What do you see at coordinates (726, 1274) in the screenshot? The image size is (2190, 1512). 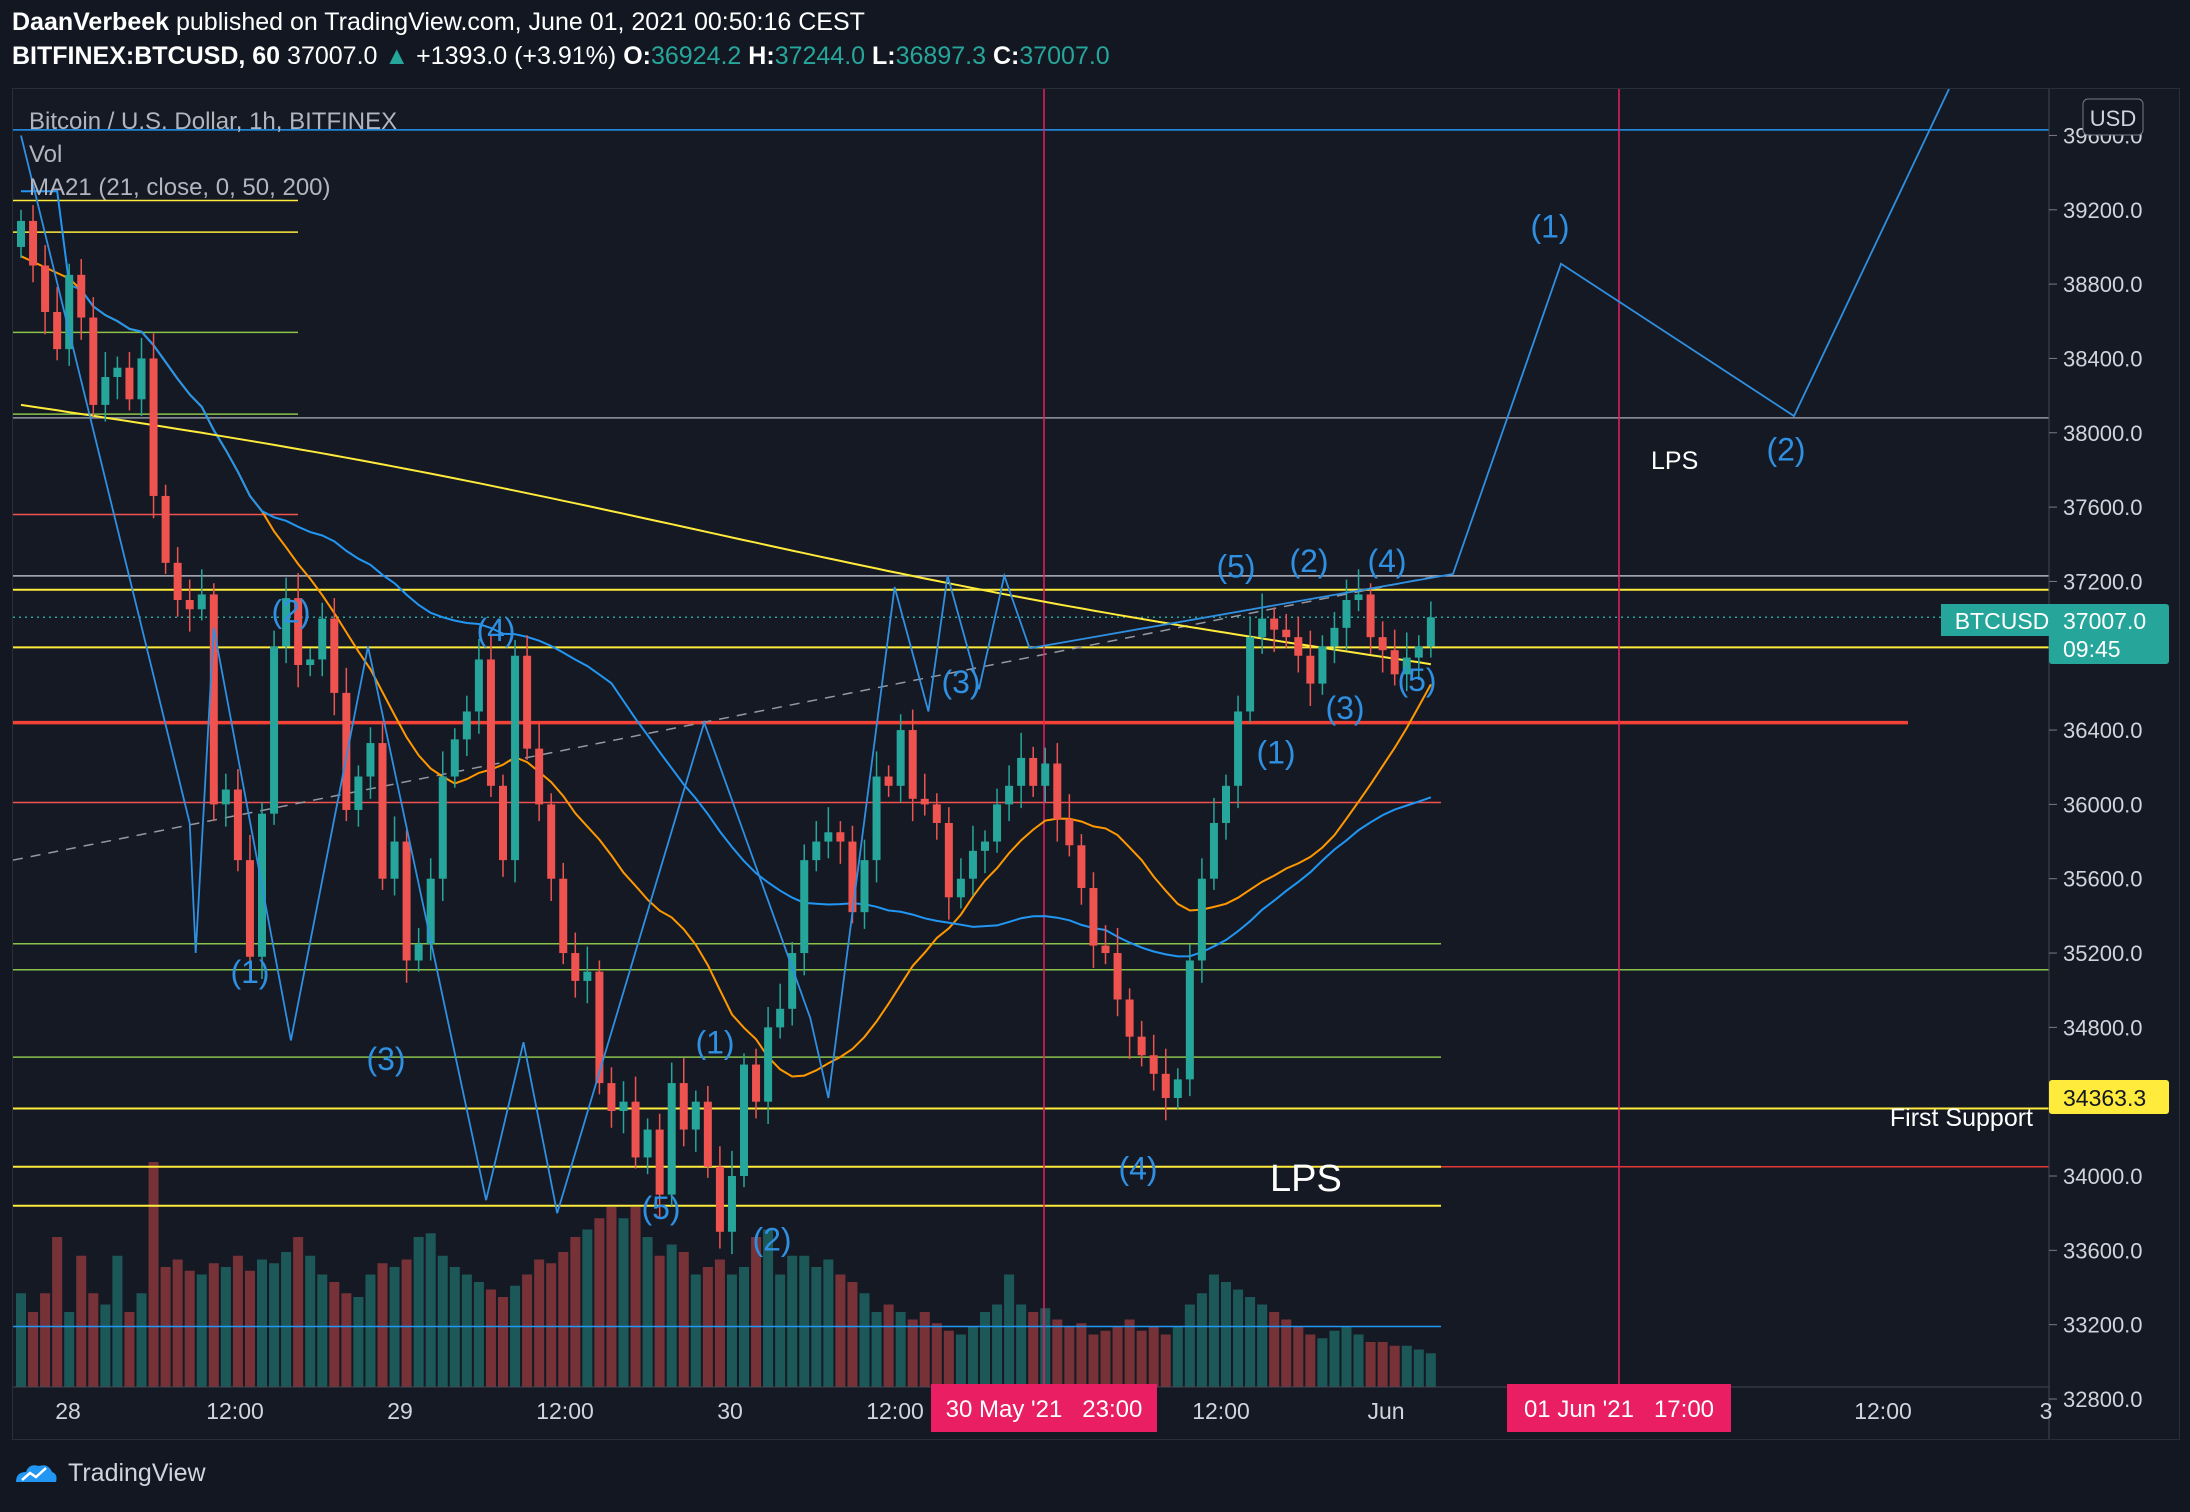 I see `volume-layer` at bounding box center [726, 1274].